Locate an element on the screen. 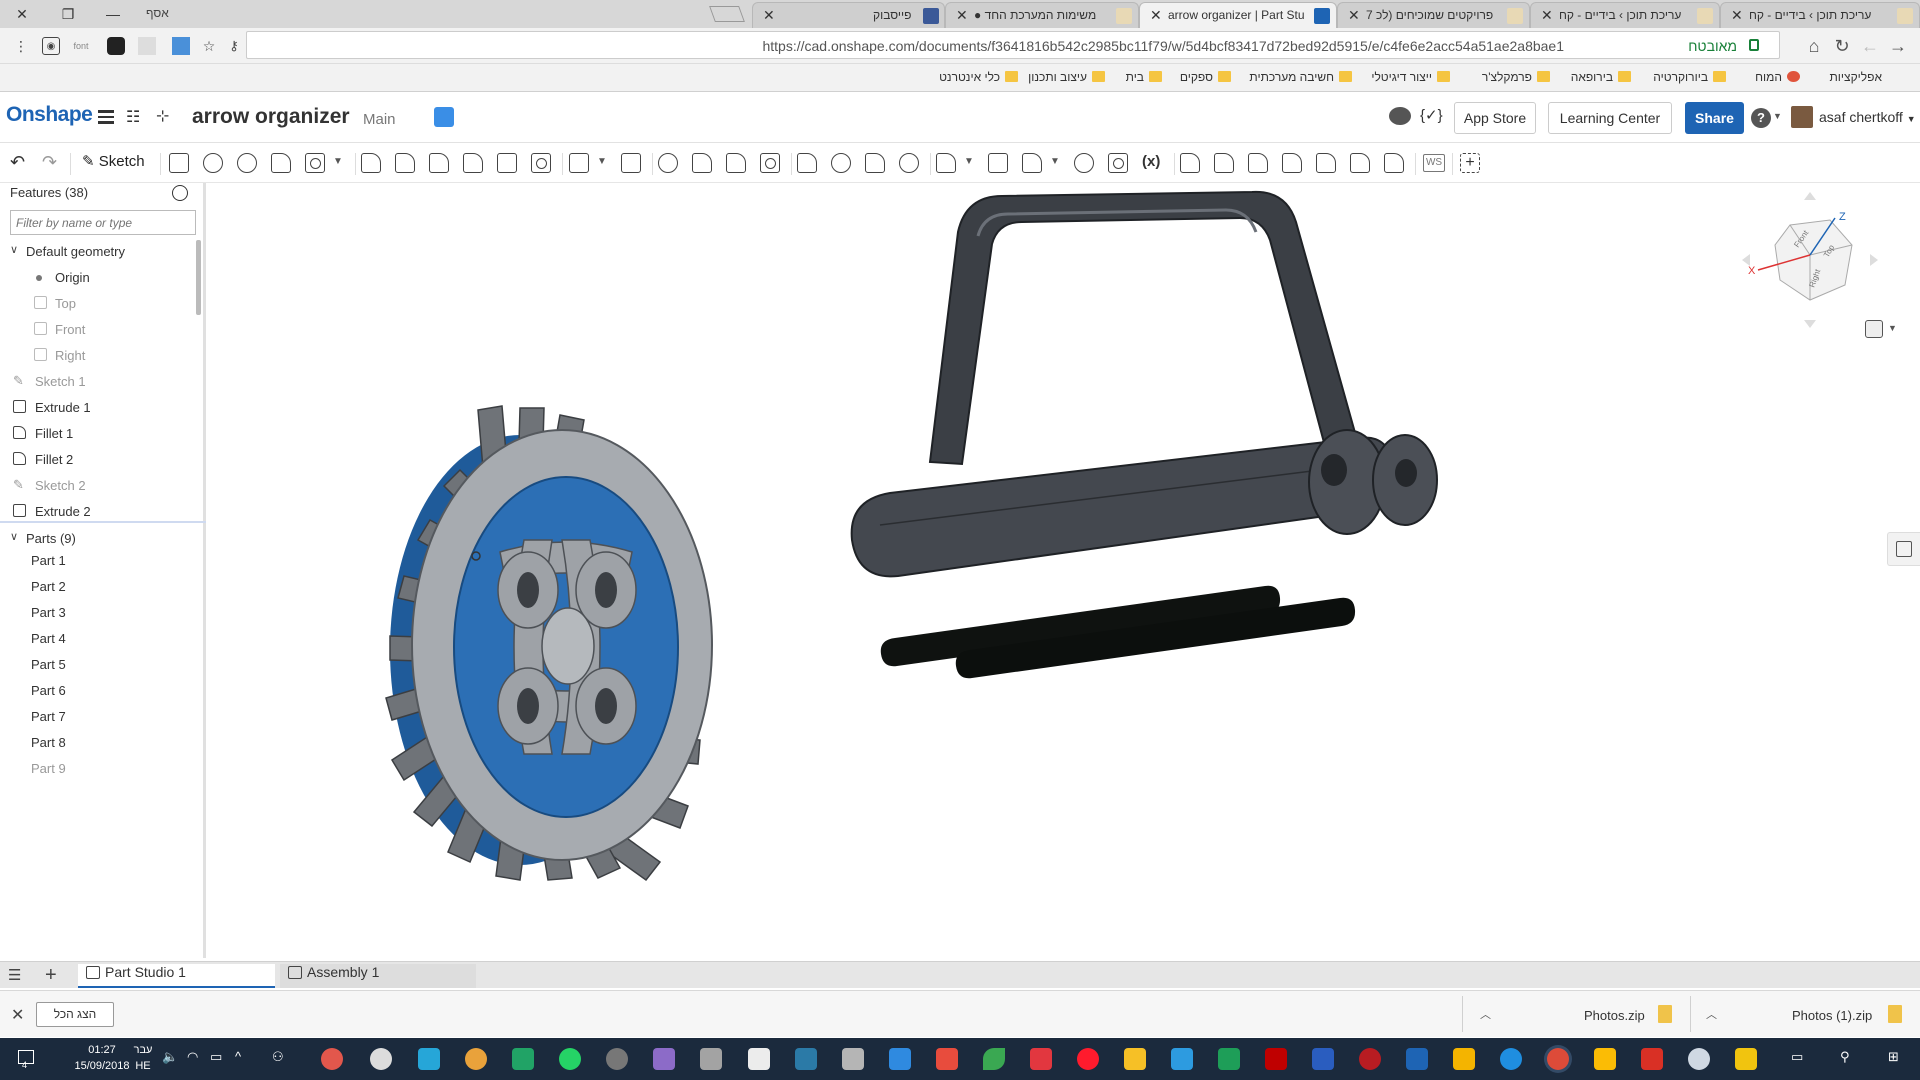 The height and width of the screenshot is (1080, 1920). hole-icon is located at coordinates (541, 163).